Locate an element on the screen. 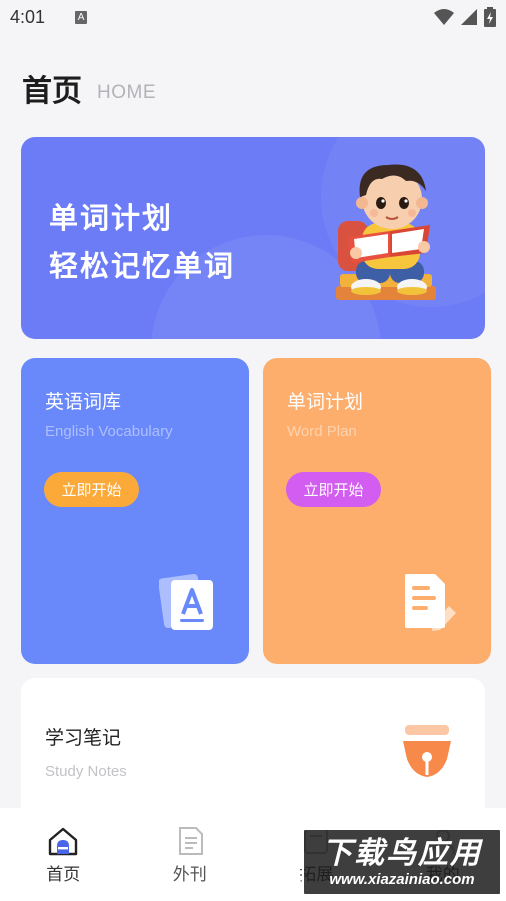 The width and height of the screenshot is (506, 901). vocabulary-card-subtitle: English Vocabulary is located at coordinates (109, 431).